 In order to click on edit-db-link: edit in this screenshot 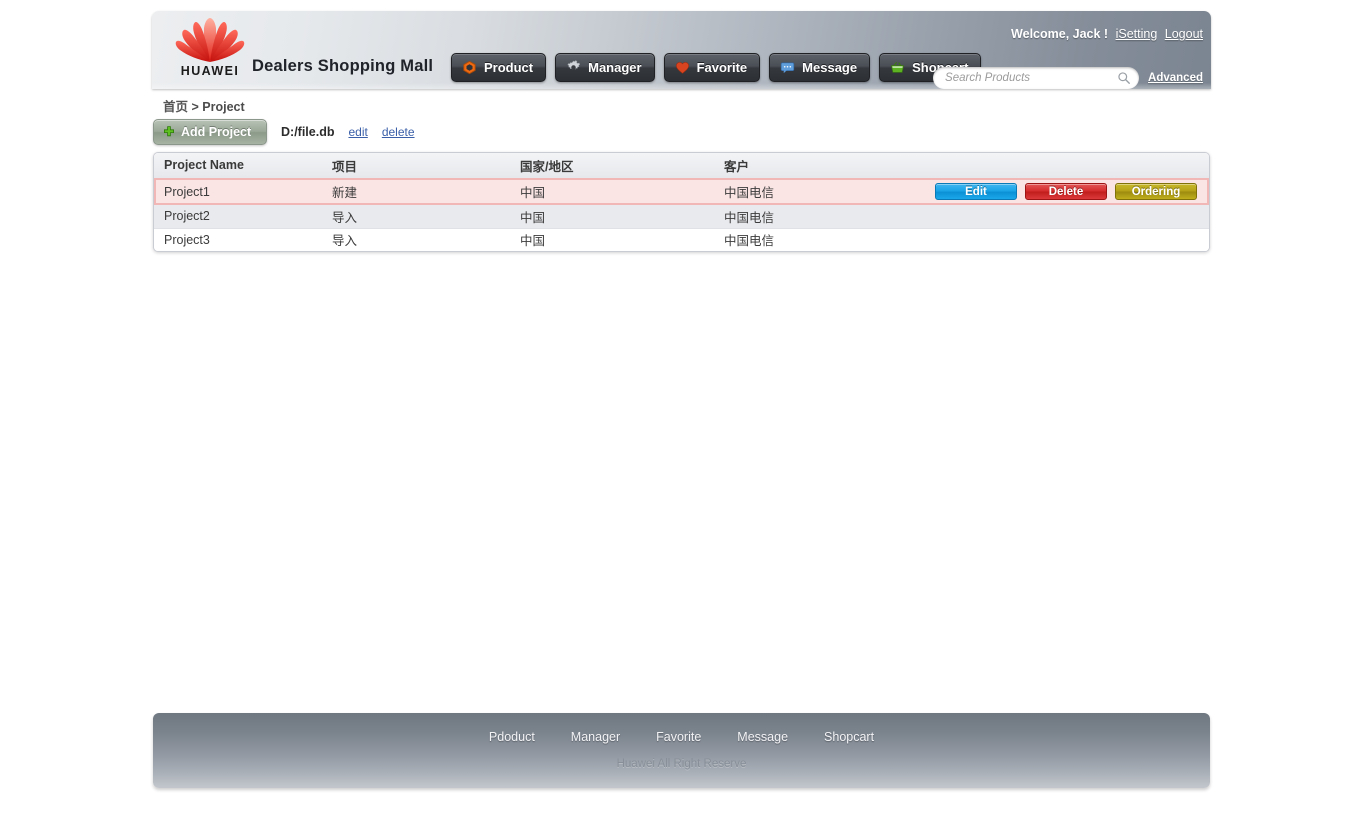, I will do `click(357, 132)`.